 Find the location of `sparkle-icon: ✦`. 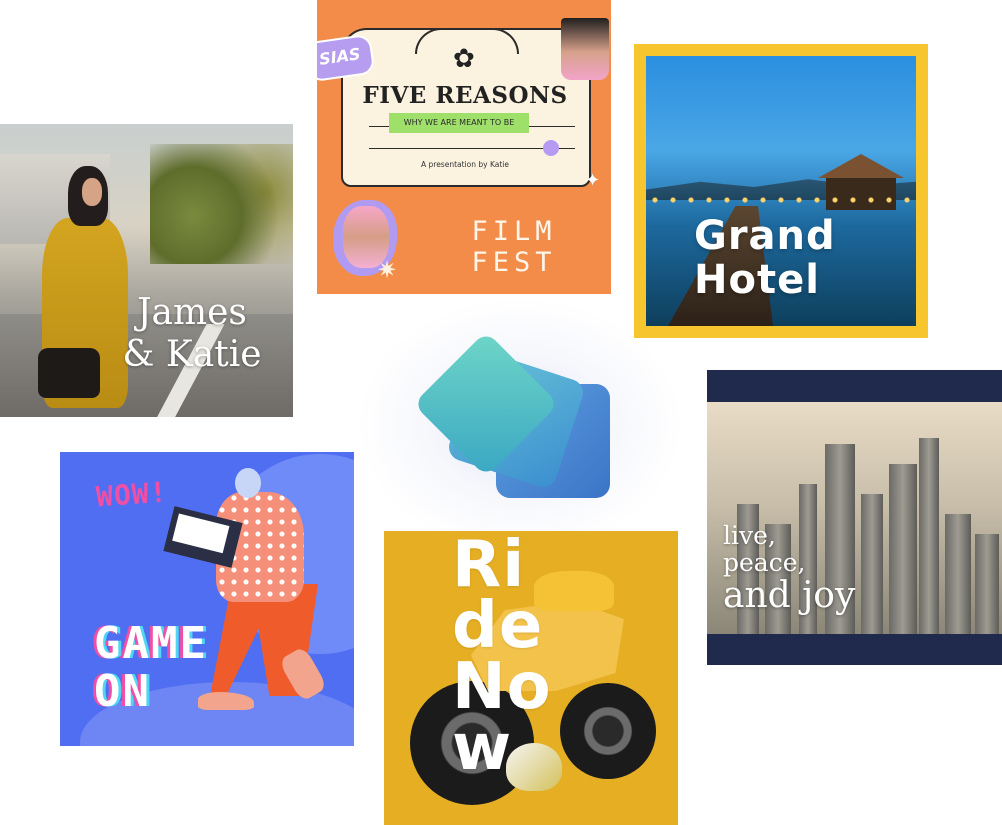

sparkle-icon: ✦ is located at coordinates (593, 180).